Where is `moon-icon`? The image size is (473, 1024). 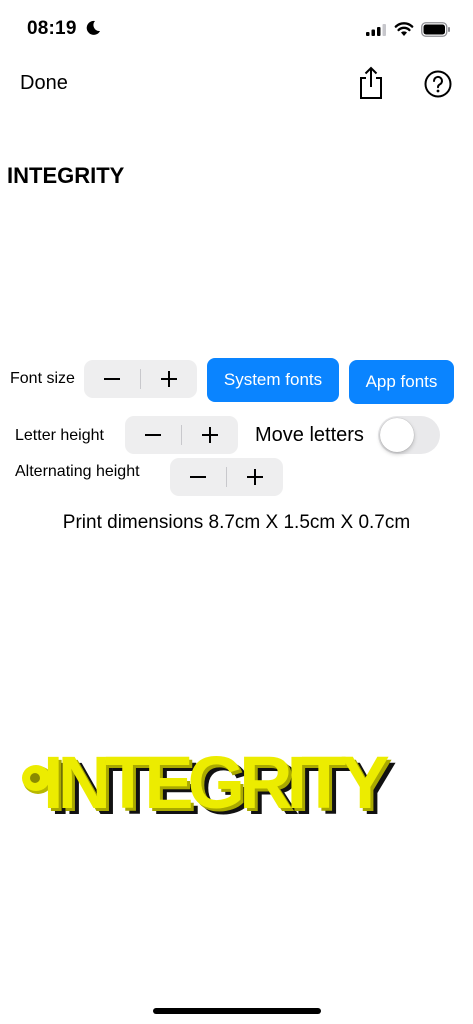
moon-icon is located at coordinates (93, 27).